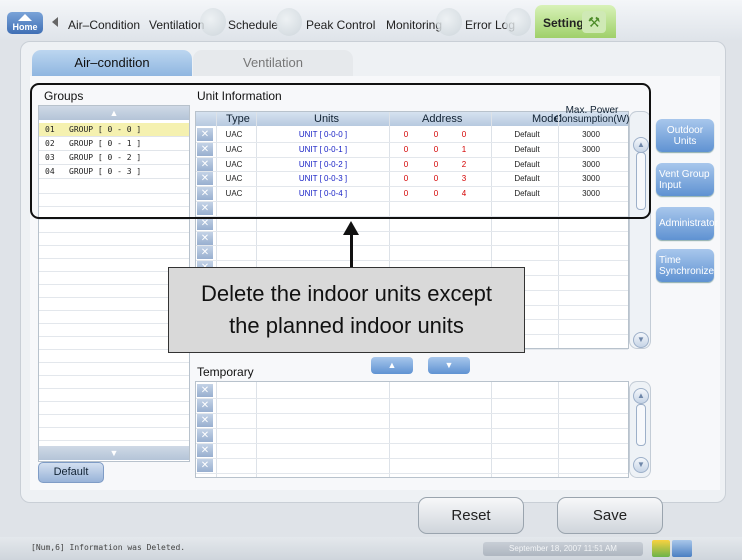 The image size is (742, 560). I want to click on tab-monitoring: Monitoring, so click(414, 25).